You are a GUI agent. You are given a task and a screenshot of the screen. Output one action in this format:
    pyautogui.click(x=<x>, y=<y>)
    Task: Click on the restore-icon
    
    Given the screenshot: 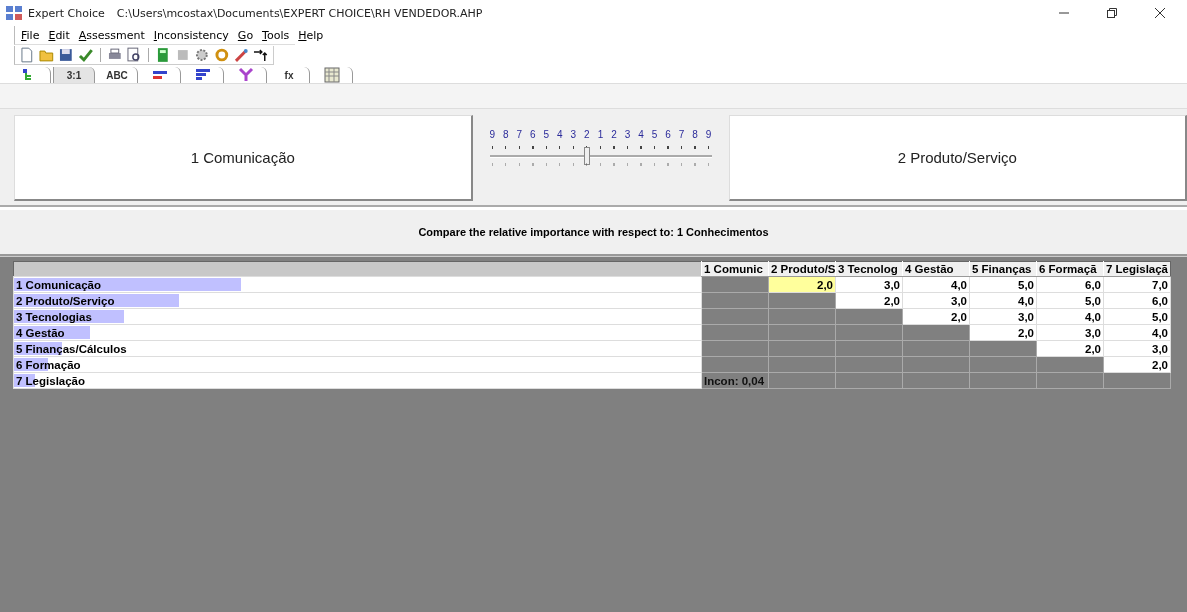 What is the action you would take?
    pyautogui.click(x=1112, y=13)
    